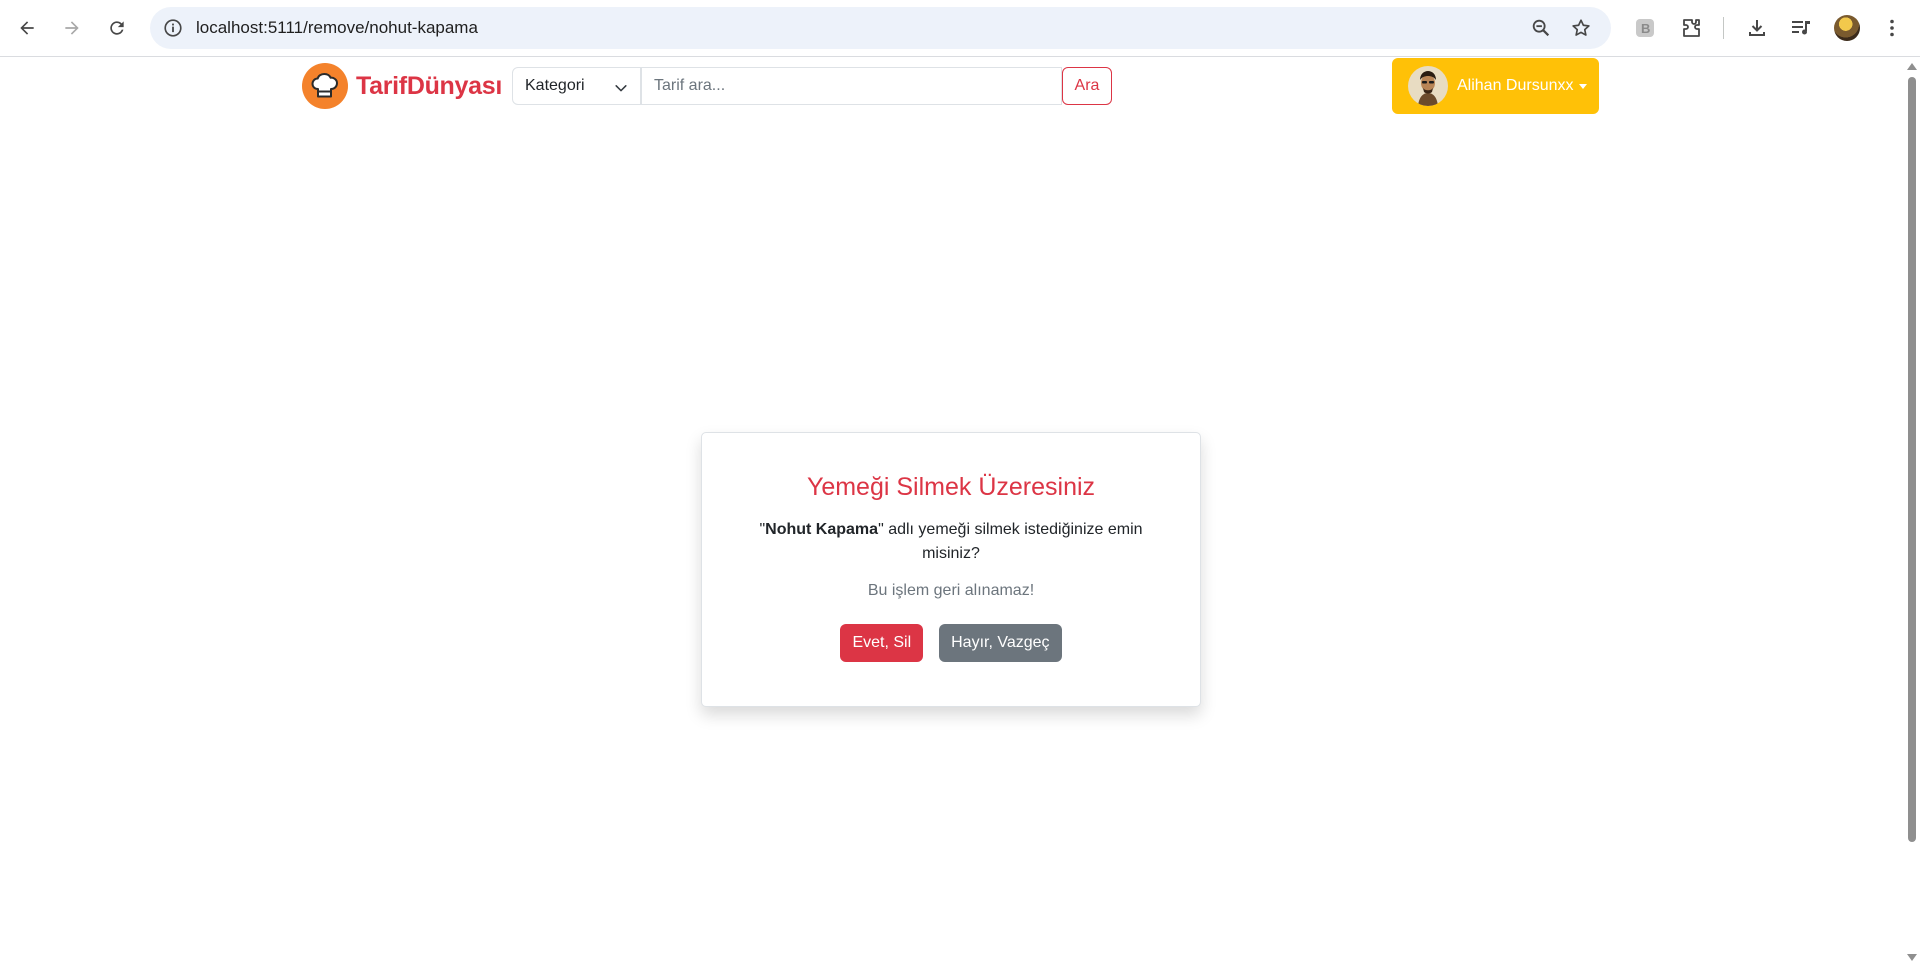 This screenshot has width=1920, height=969. What do you see at coordinates (1581, 28) in the screenshot?
I see `star-icon` at bounding box center [1581, 28].